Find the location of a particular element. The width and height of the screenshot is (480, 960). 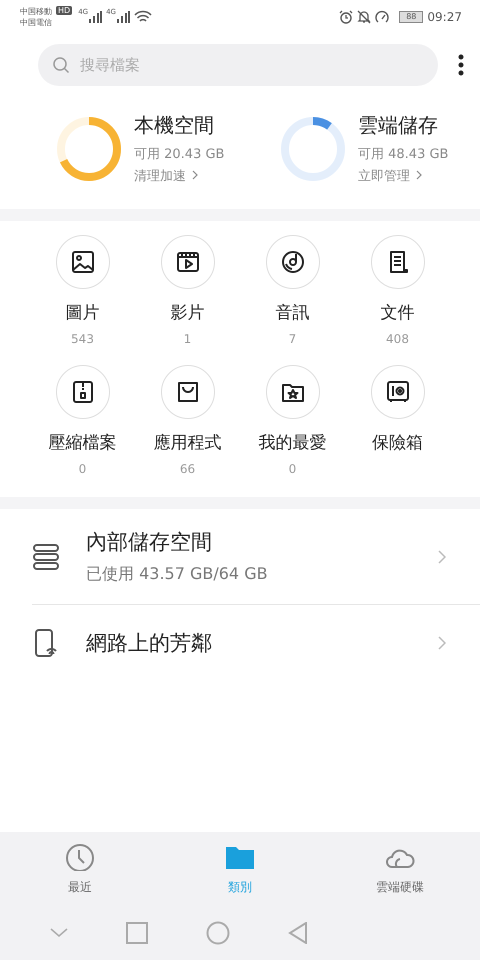

alarm-icon is located at coordinates (346, 17).